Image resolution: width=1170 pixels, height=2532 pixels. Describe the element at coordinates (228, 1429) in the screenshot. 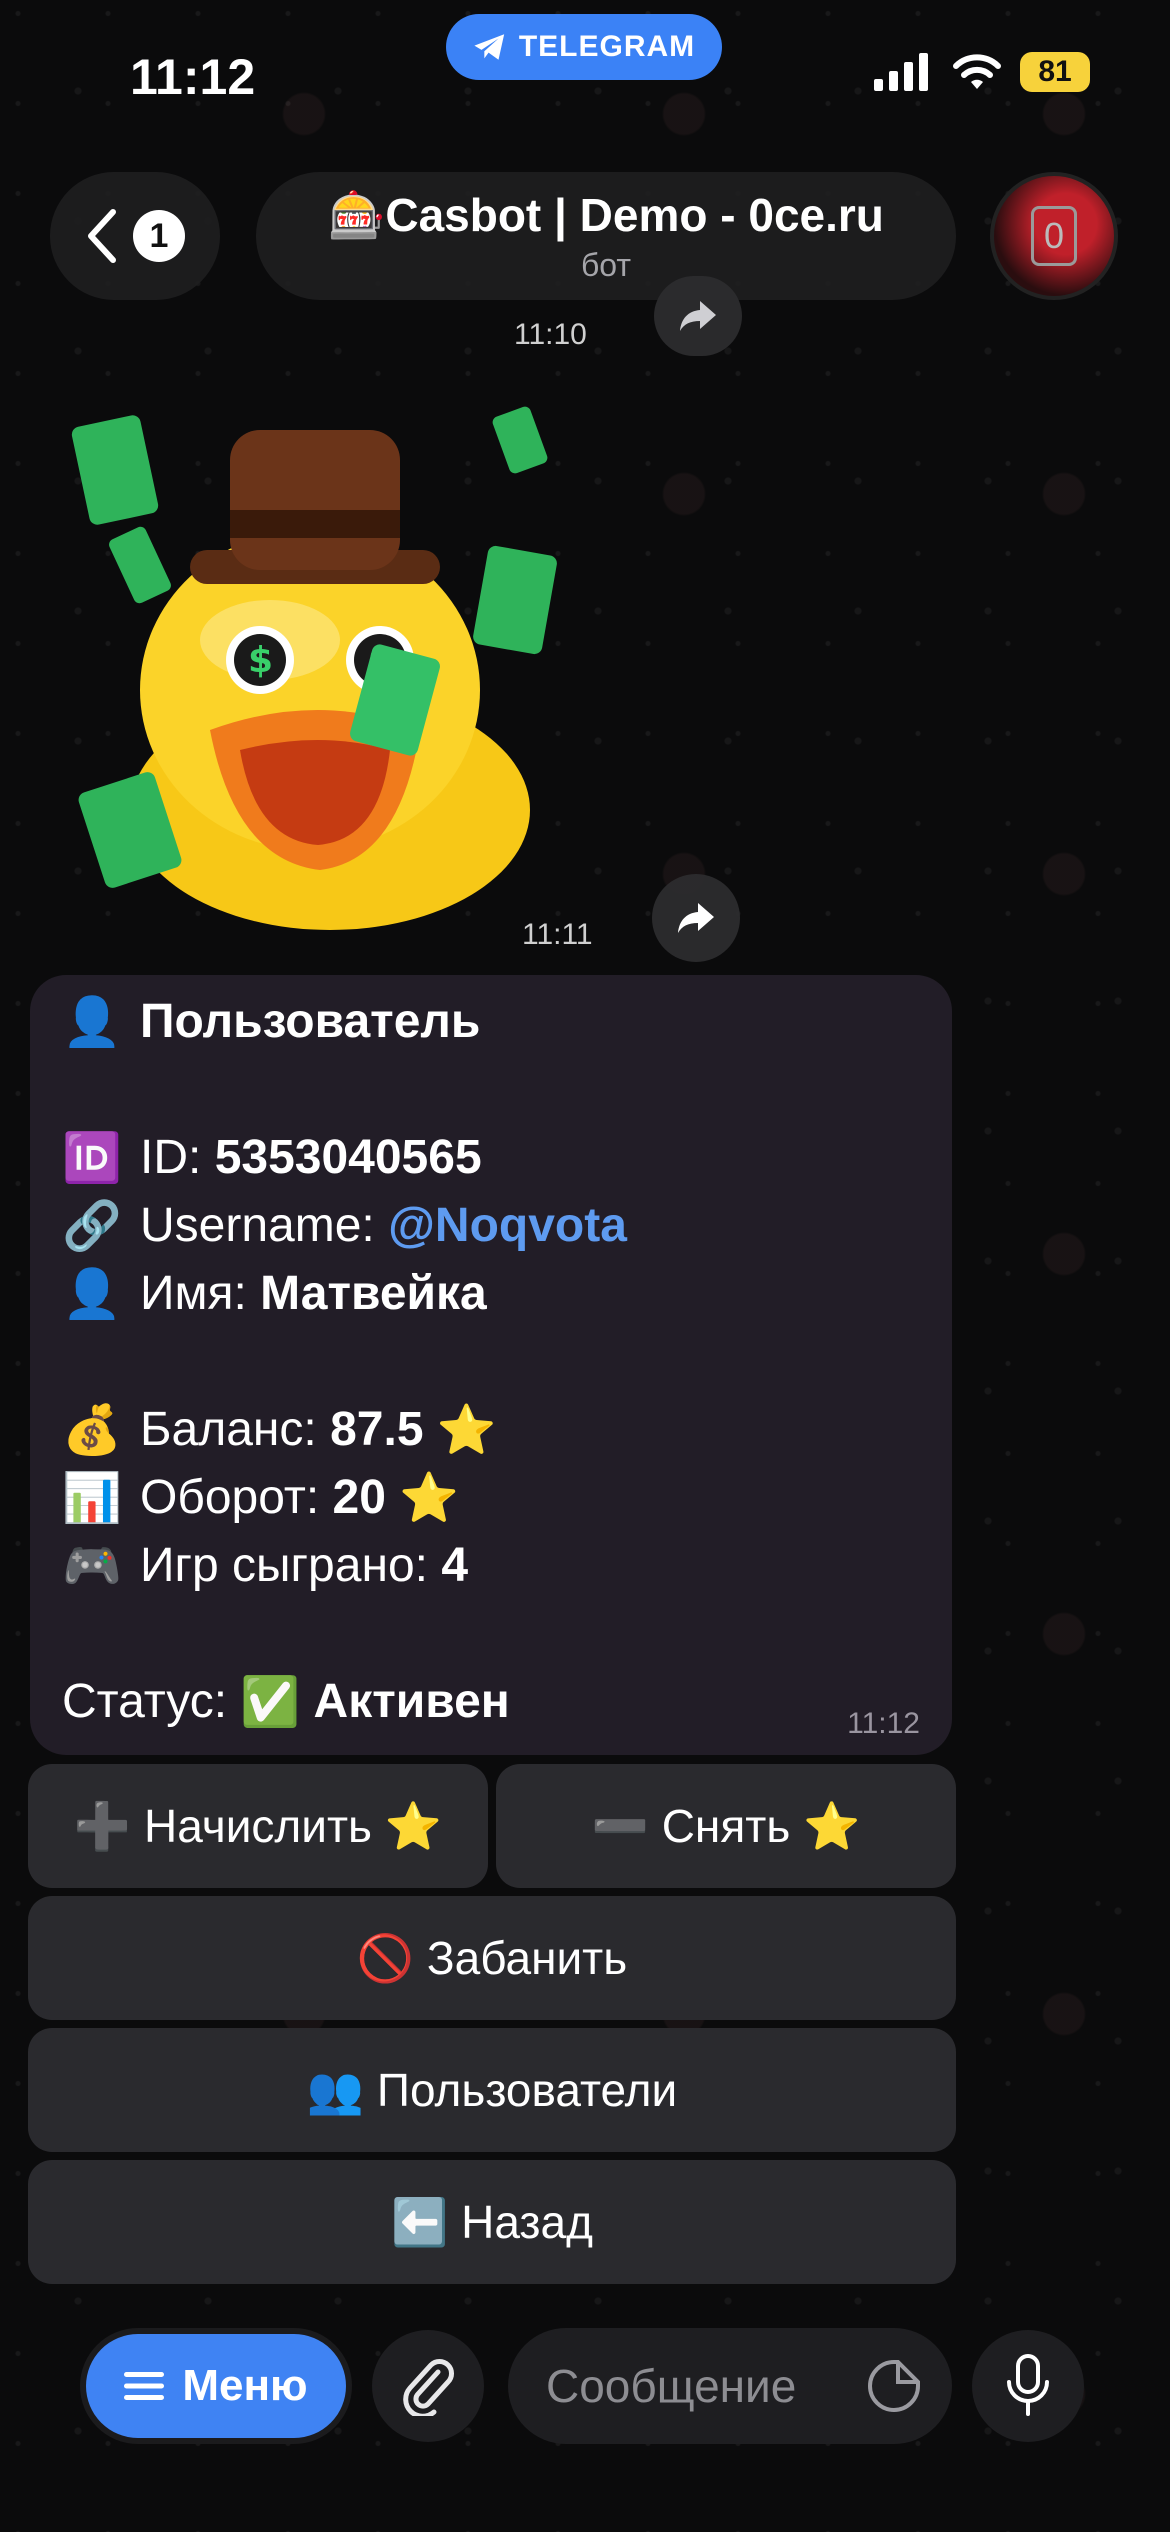

I see `balance-label: Баланс:` at that location.